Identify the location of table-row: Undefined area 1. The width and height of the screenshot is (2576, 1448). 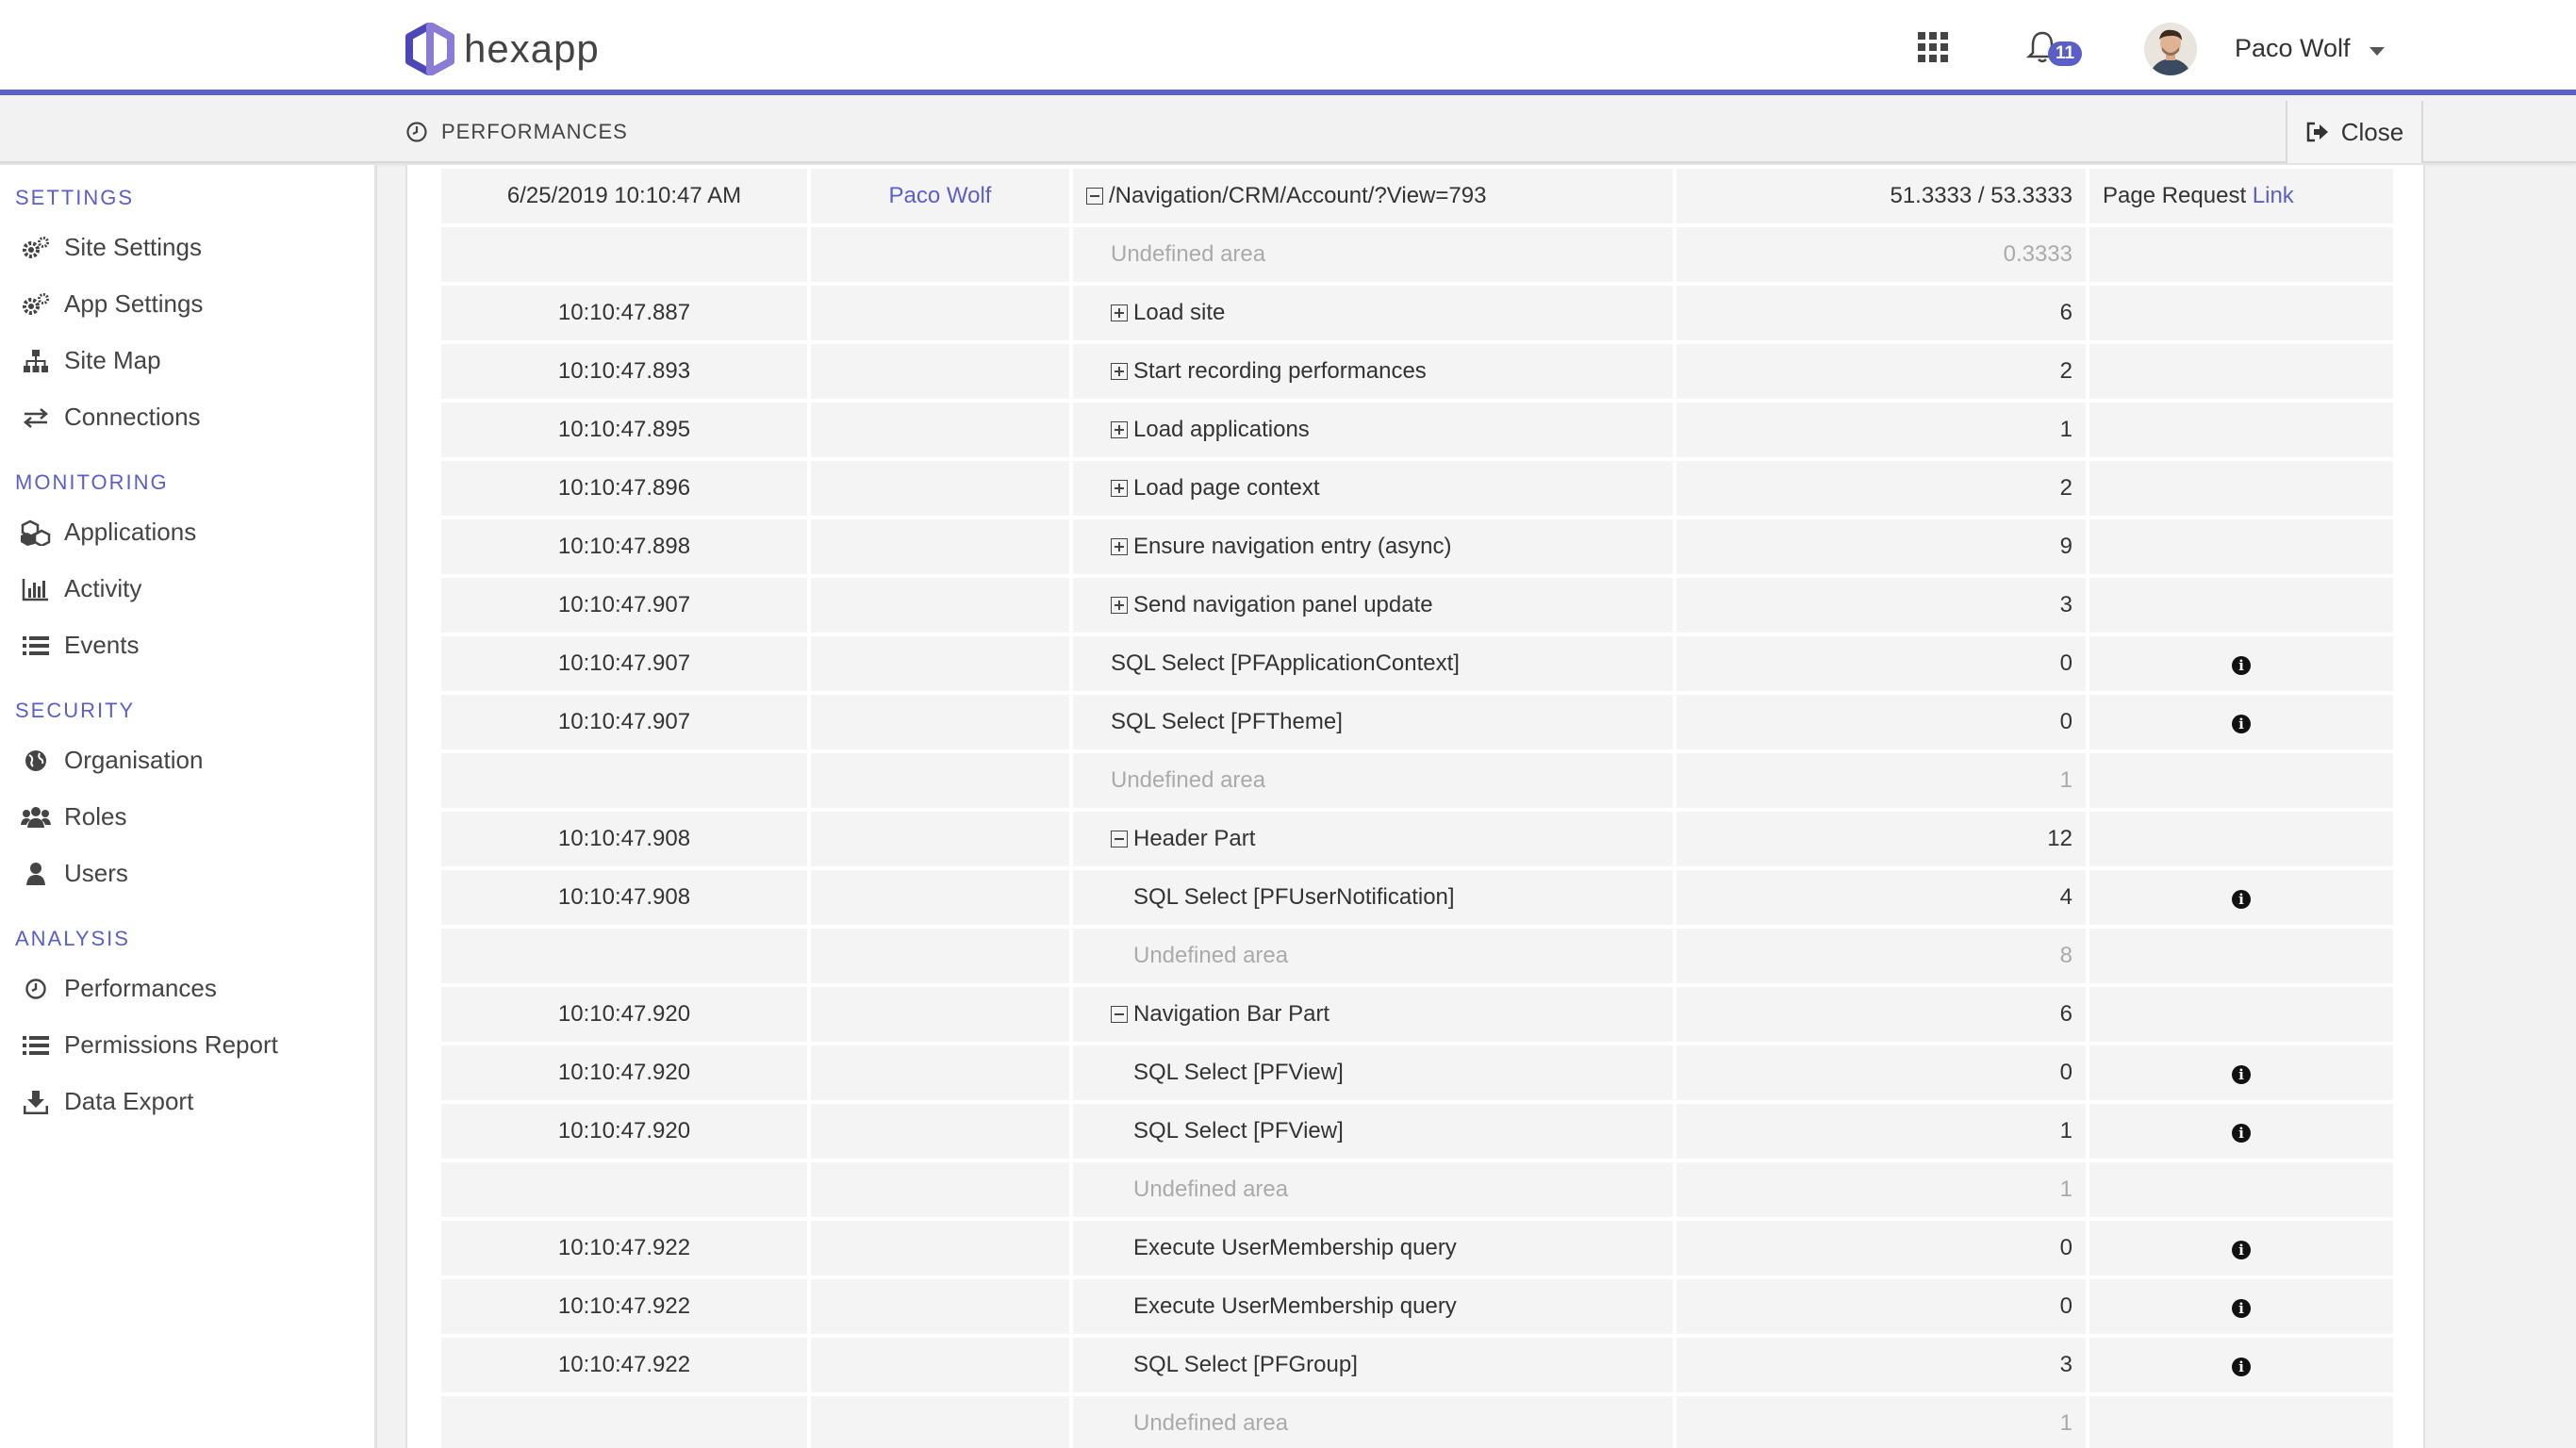
(1417, 780).